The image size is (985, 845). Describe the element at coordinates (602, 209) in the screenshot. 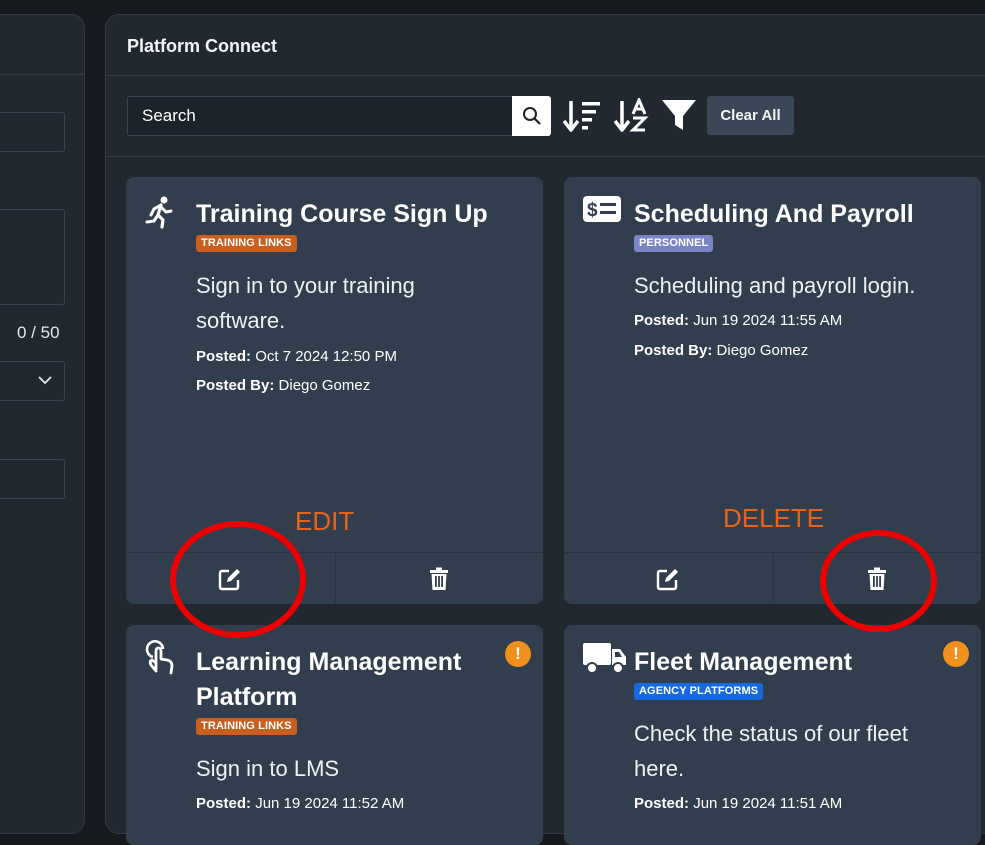

I see `money-bill-icon: $` at that location.